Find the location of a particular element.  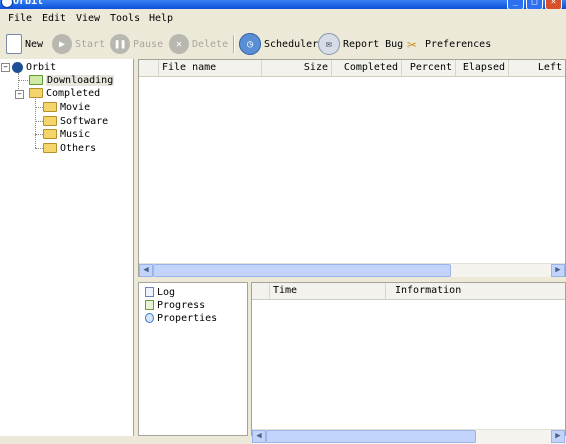

preferences-button: ✂ Preferences is located at coordinates (446, 44).